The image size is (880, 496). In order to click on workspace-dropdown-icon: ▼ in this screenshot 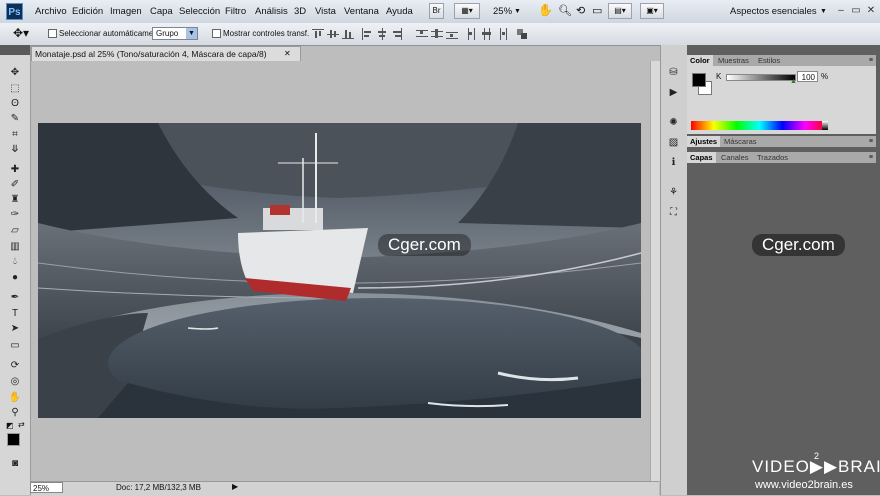, I will do `click(823, 11)`.